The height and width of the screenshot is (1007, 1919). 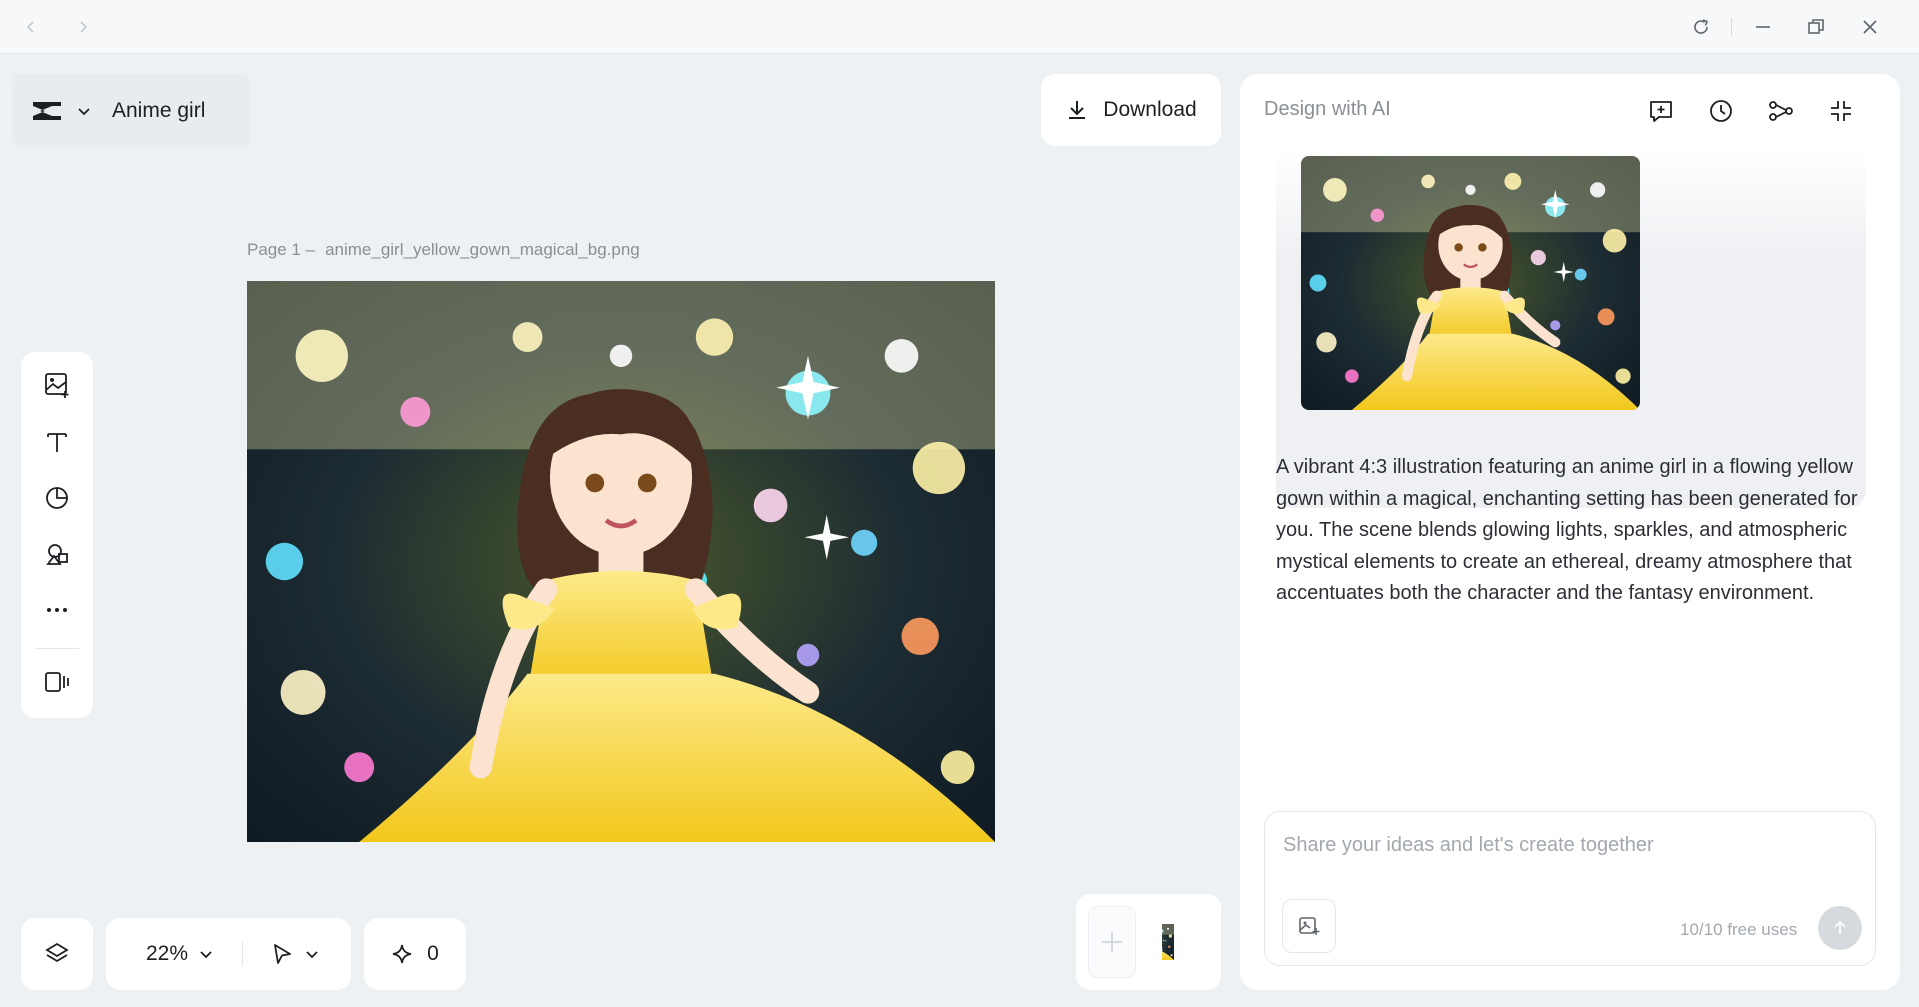 I want to click on new-chat-button, so click(x=1661, y=111).